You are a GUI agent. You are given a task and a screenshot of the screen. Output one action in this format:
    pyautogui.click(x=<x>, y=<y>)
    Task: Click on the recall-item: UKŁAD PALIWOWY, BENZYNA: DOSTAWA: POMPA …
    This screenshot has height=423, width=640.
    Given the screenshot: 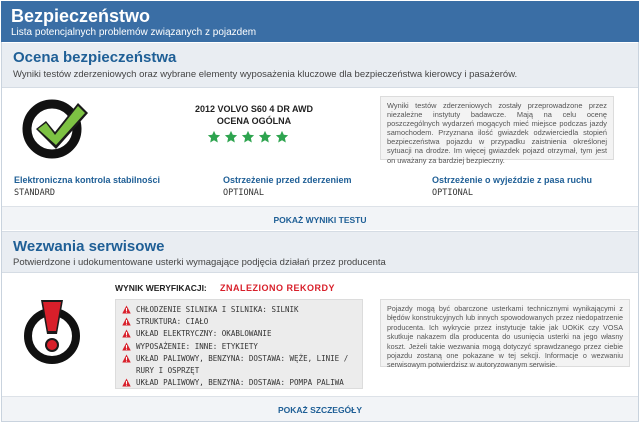 What is the action you would take?
    pyautogui.click(x=240, y=383)
    